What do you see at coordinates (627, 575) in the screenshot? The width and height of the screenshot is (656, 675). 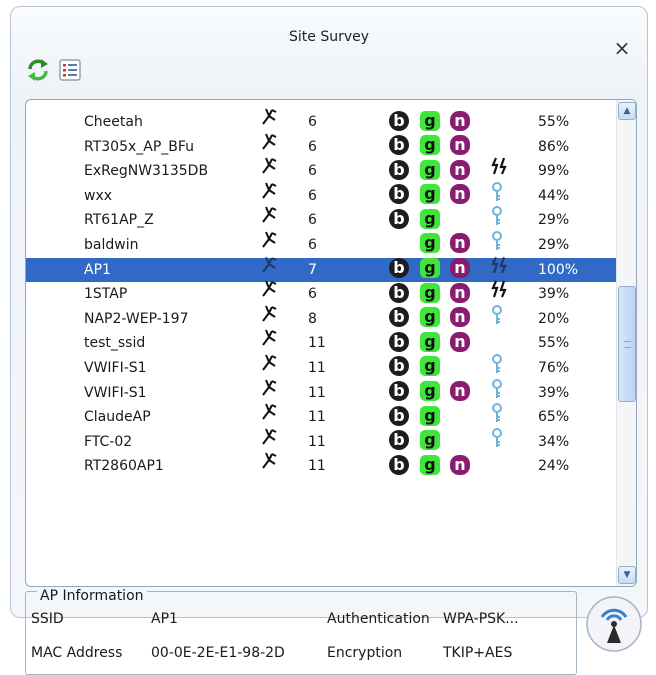 I see `scroll-down-button: ▼` at bounding box center [627, 575].